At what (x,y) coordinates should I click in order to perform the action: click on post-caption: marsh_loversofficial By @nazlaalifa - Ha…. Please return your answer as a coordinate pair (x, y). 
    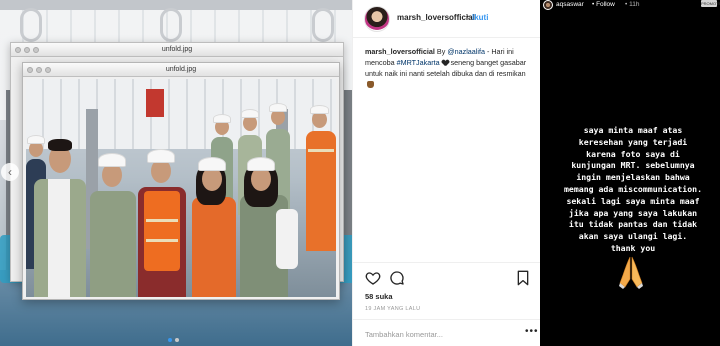
    Looking at the image, I should click on (450, 68).